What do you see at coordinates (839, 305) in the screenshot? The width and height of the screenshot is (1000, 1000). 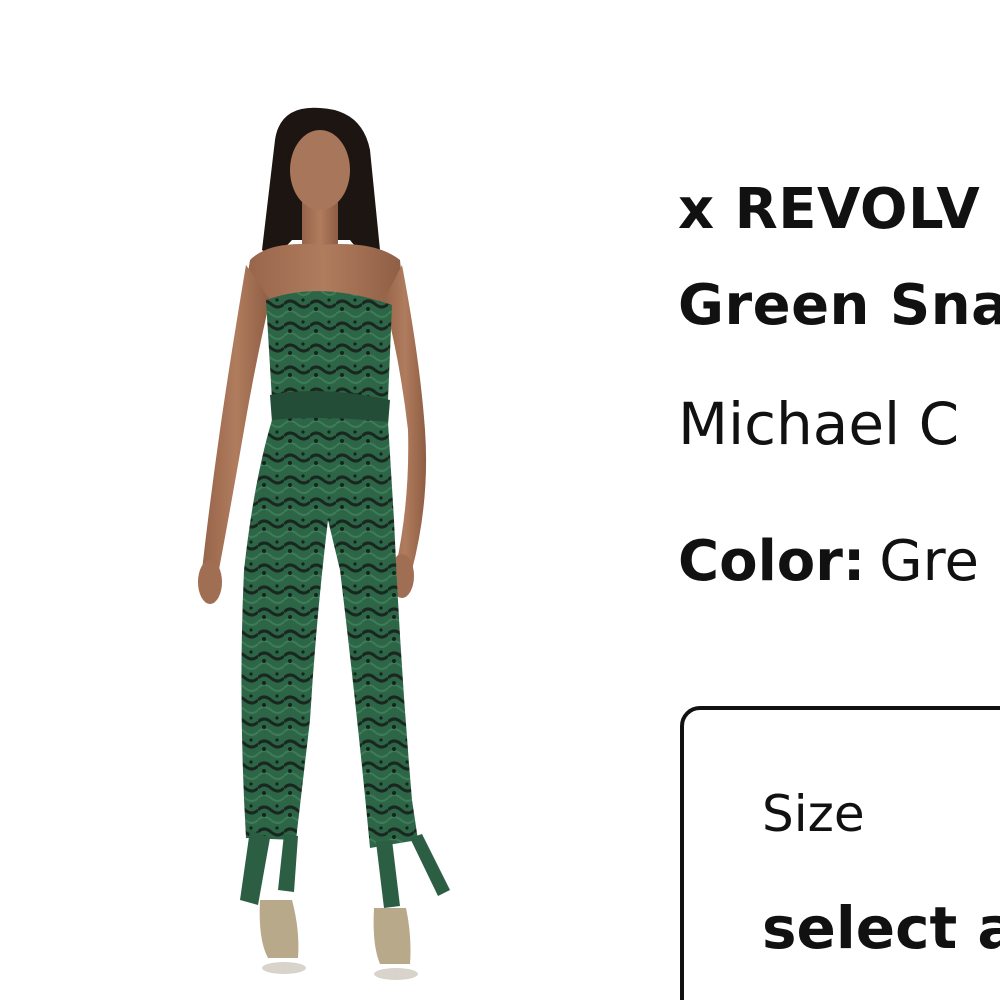 I see `product-title-line-2: Green Sna` at bounding box center [839, 305].